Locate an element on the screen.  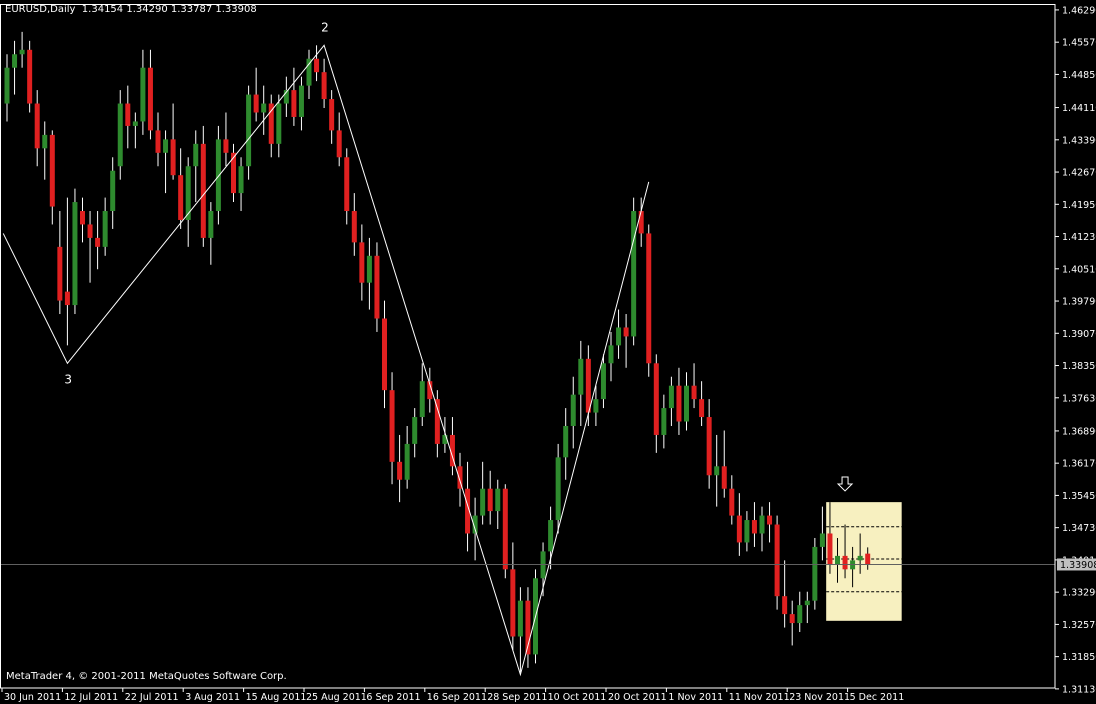
x-tick-label: 1 Nov 2011 is located at coordinates (695, 697).